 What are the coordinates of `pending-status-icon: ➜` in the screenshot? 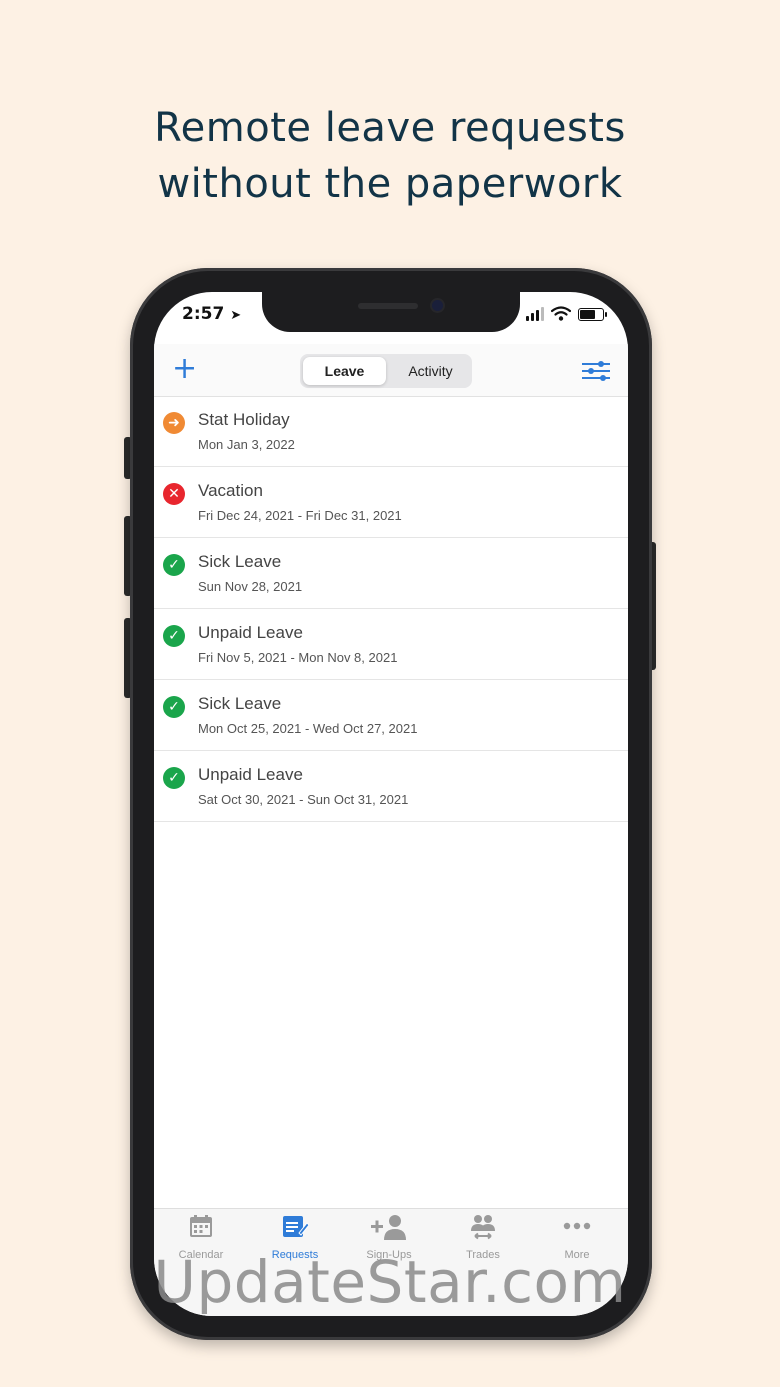 It's located at (174, 423).